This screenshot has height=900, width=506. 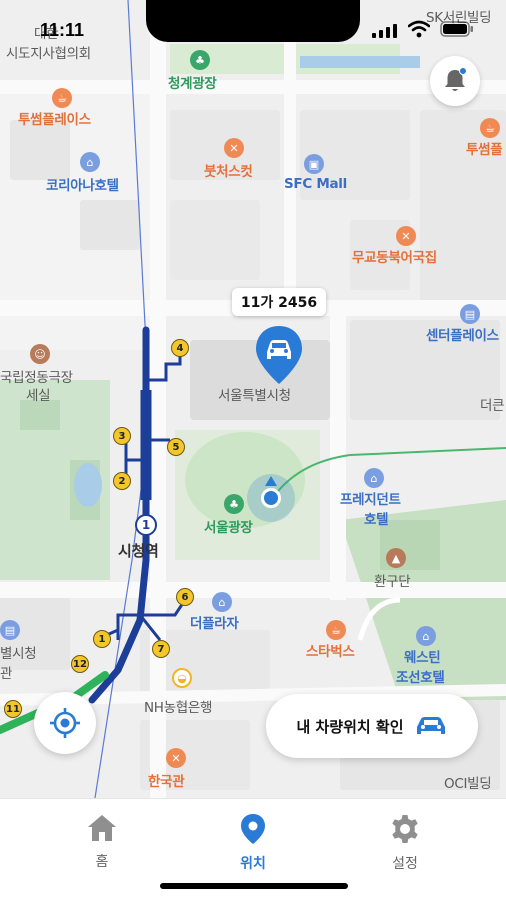 I want to click on poi-label: 서울광장, so click(x=228, y=526).